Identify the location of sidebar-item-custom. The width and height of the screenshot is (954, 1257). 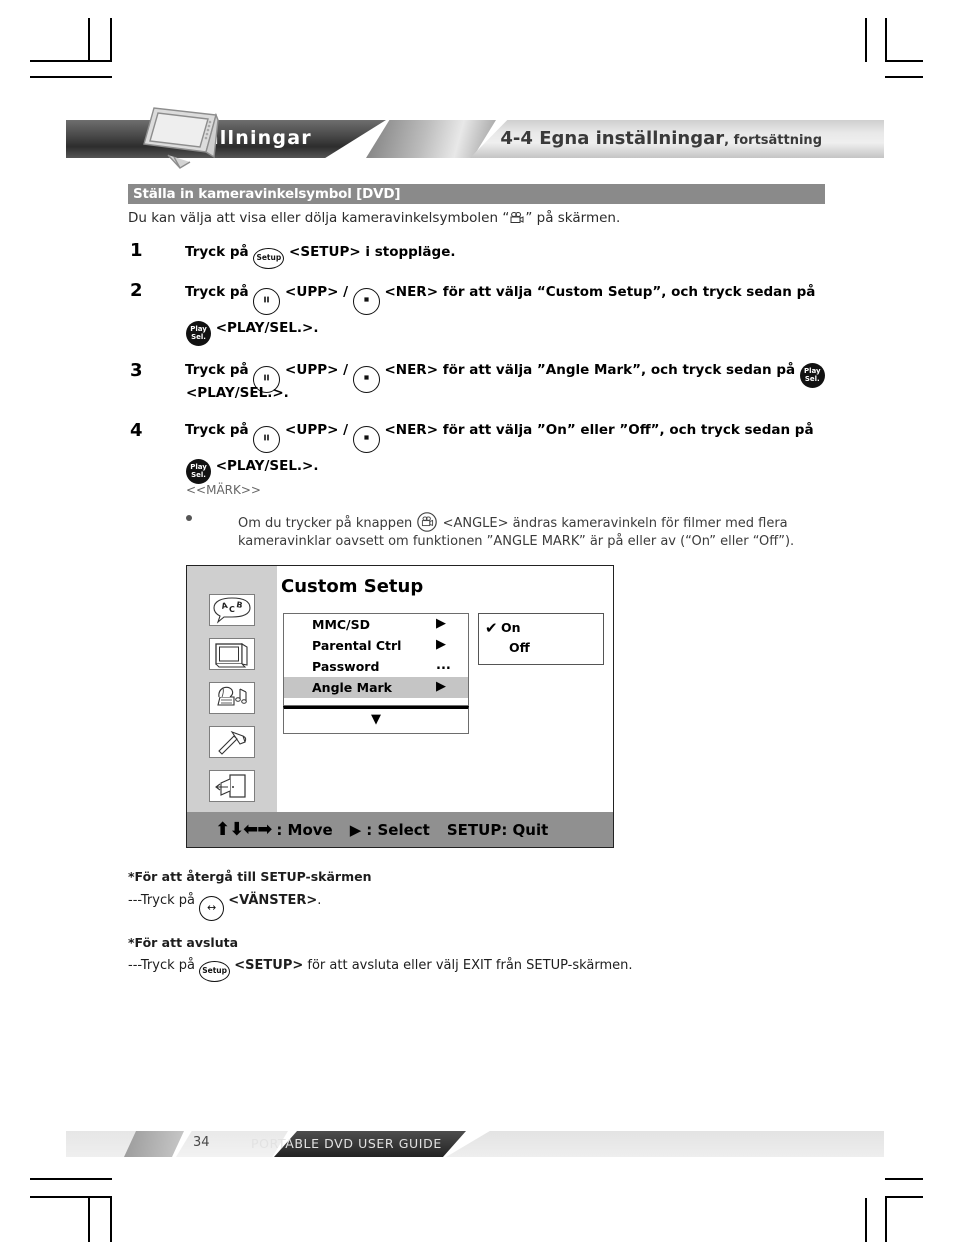
(232, 742).